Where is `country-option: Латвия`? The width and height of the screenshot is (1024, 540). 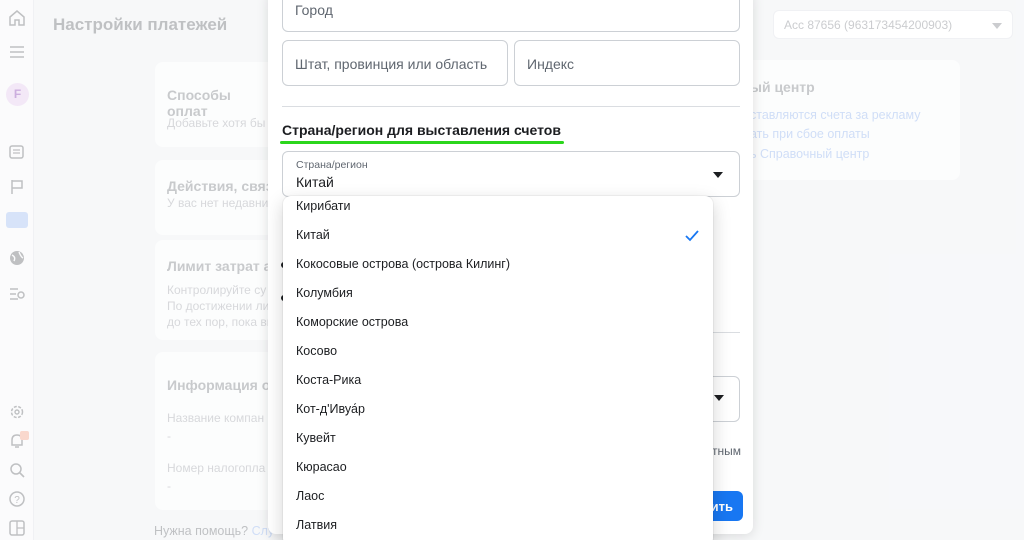 country-option: Латвия is located at coordinates (498, 525).